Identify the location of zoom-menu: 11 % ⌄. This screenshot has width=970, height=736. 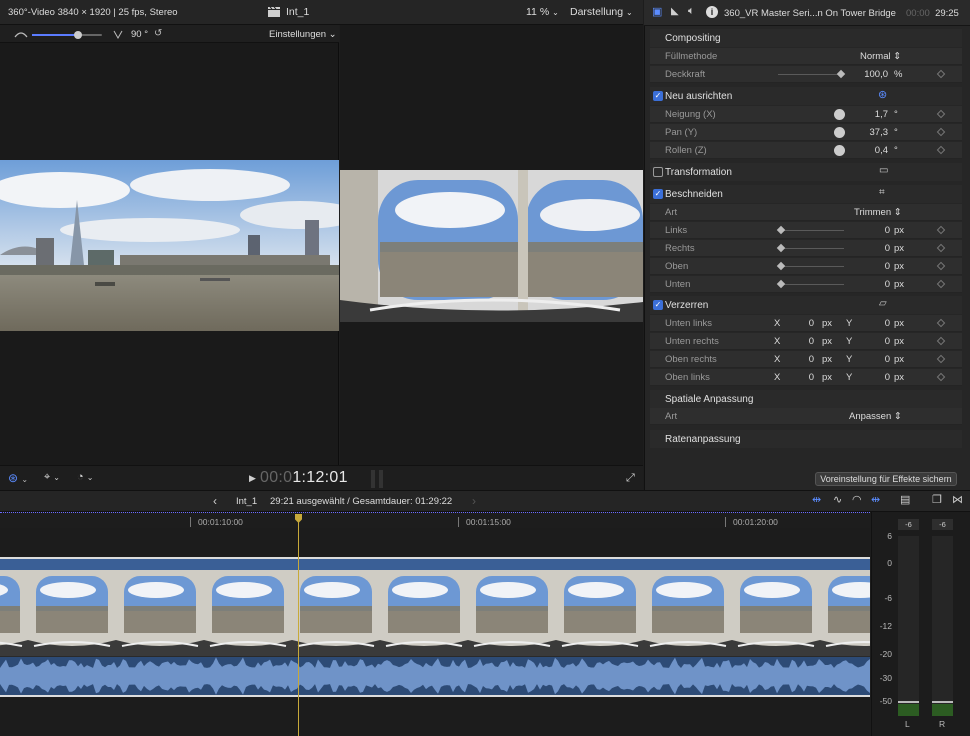
(542, 12).